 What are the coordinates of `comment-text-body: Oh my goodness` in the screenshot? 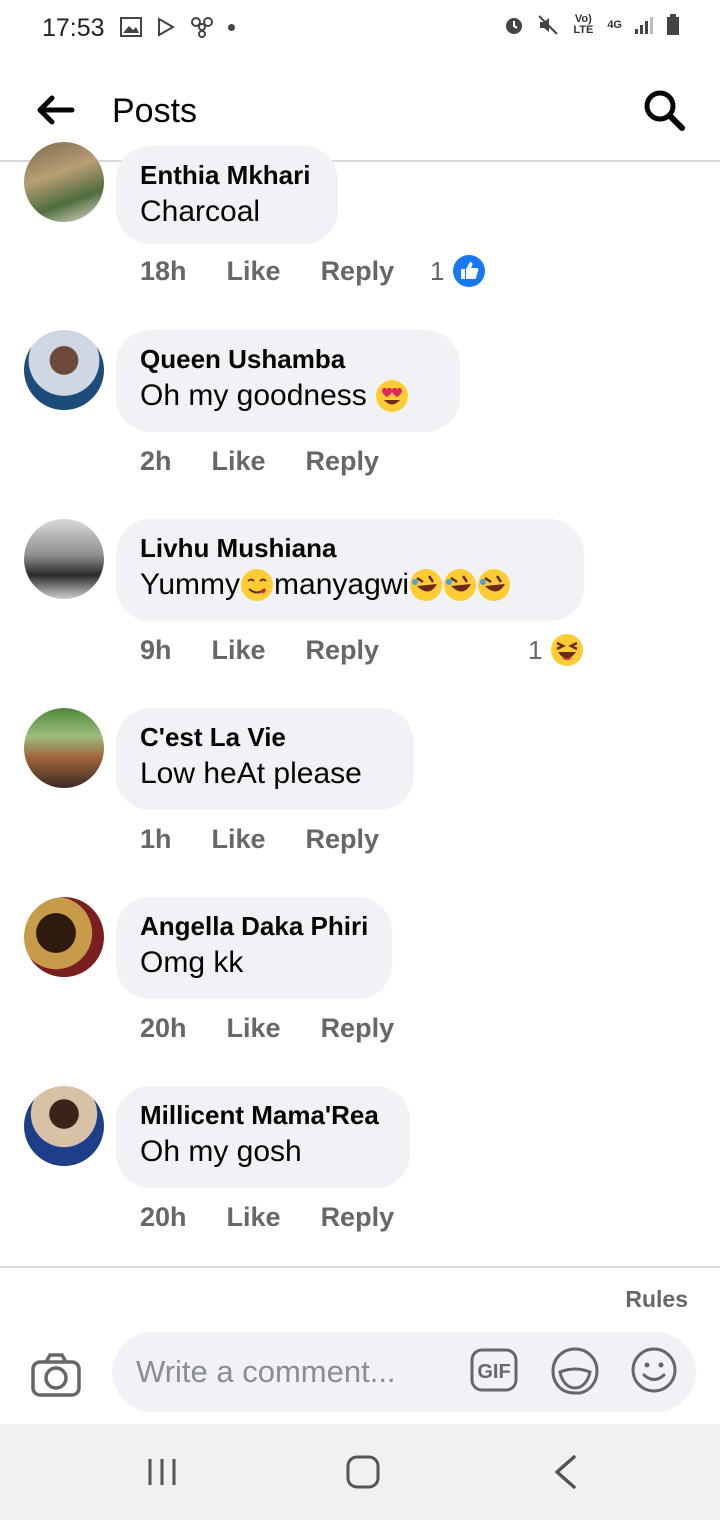 It's located at (253, 395).